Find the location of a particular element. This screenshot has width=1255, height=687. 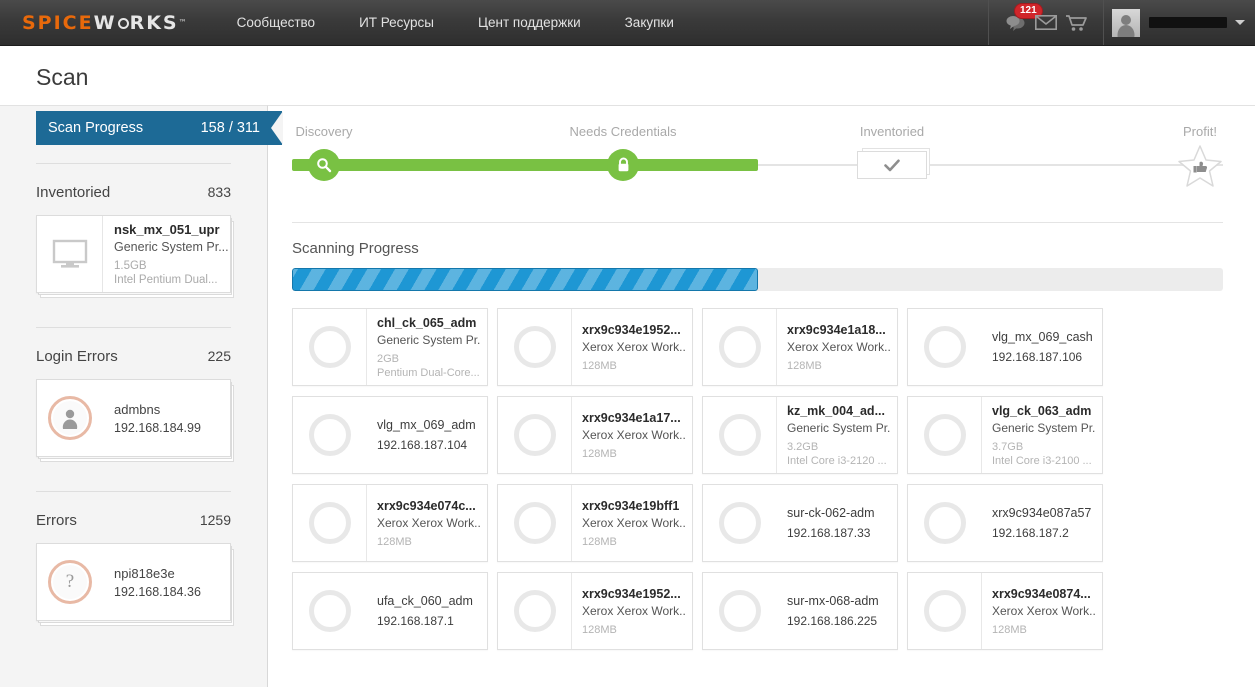

device-ip: 192.168.187.33 is located at coordinates (829, 532).